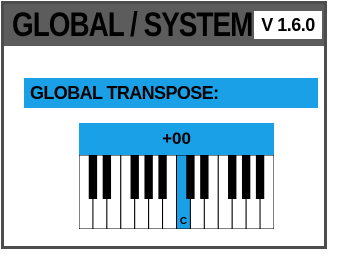  I want to click on parameter-header: GLOBAL TRANSPOSE:, so click(171, 93).